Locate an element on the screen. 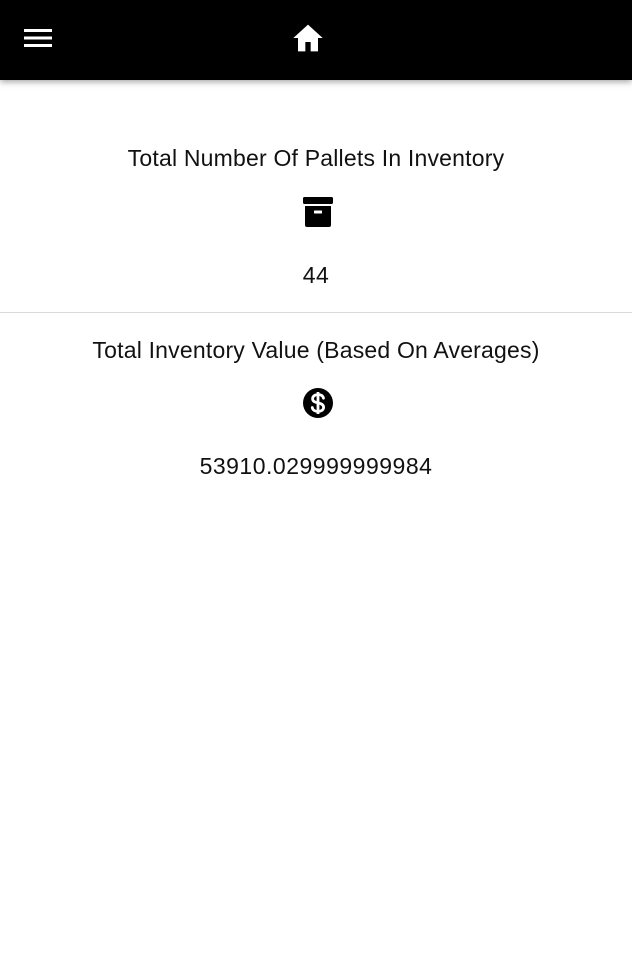  section-divider is located at coordinates (316, 312).